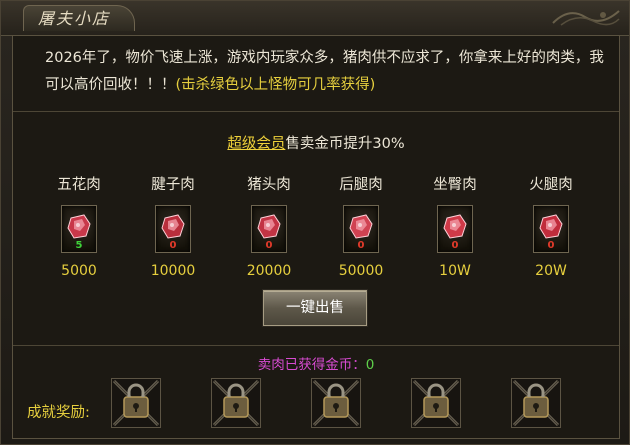 Image resolution: width=630 pixels, height=445 pixels. What do you see at coordinates (315, 308) in the screenshot?
I see `sell-all-button: 一键出售` at bounding box center [315, 308].